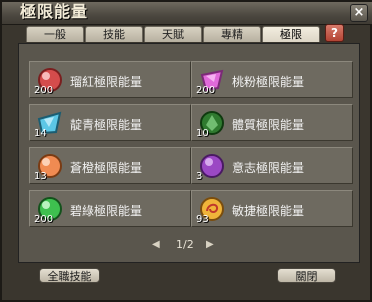  I want to click on prev-page-icon: ◀, so click(156, 244).